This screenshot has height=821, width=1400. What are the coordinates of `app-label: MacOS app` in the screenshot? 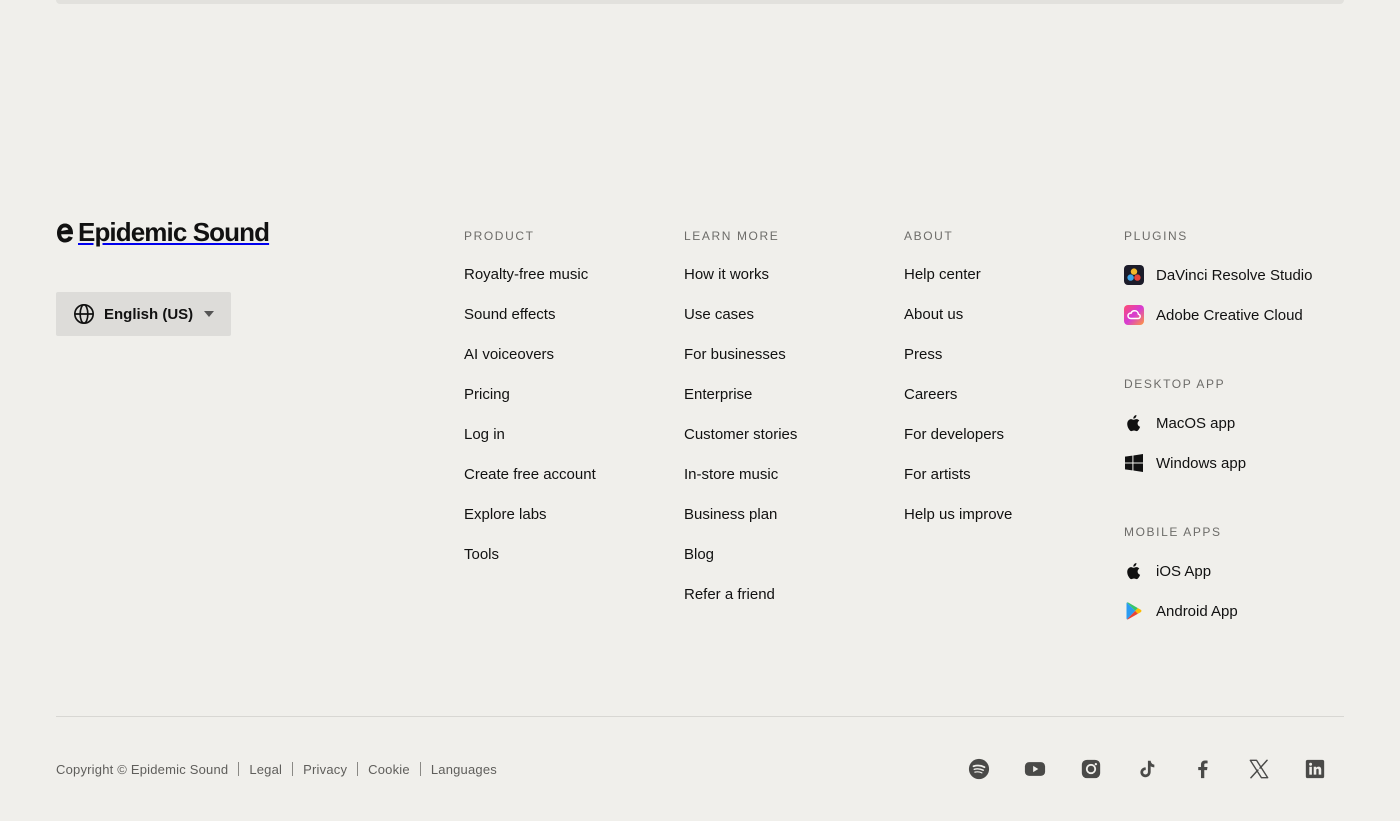 It's located at (1196, 423).